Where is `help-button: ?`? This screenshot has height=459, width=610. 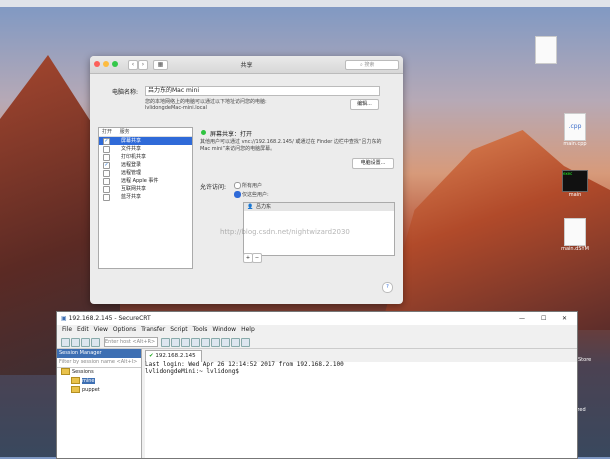 help-button: ? is located at coordinates (387, 287).